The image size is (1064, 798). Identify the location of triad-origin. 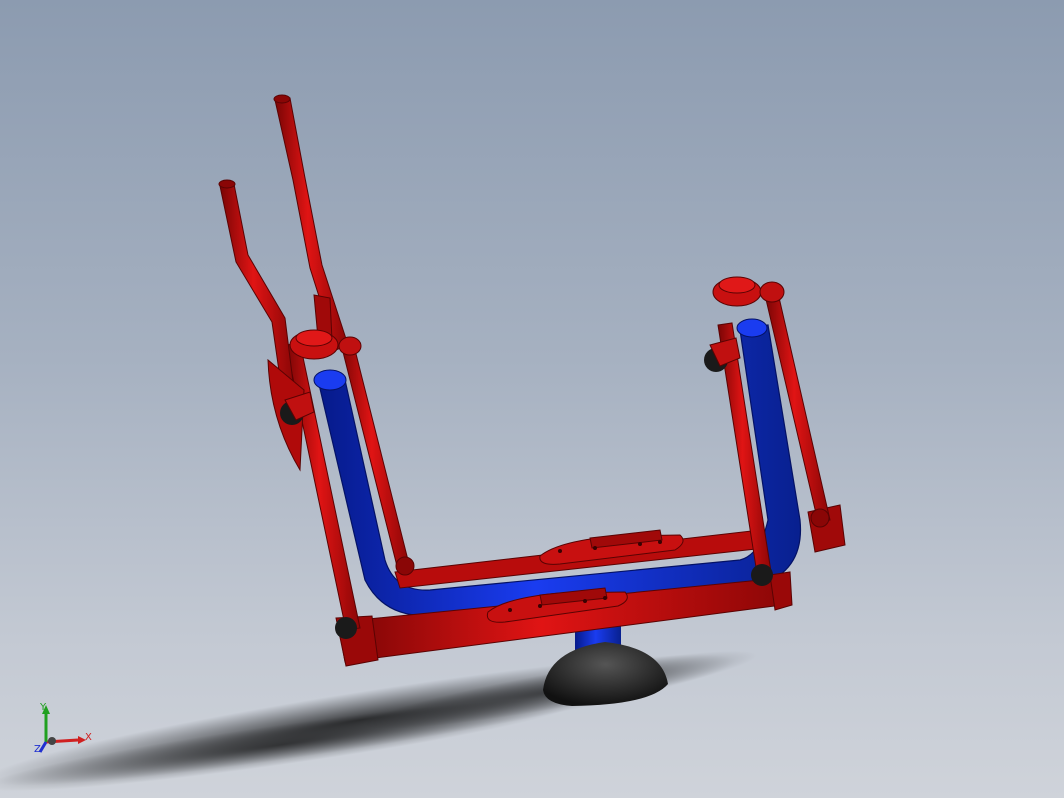
(52, 741).